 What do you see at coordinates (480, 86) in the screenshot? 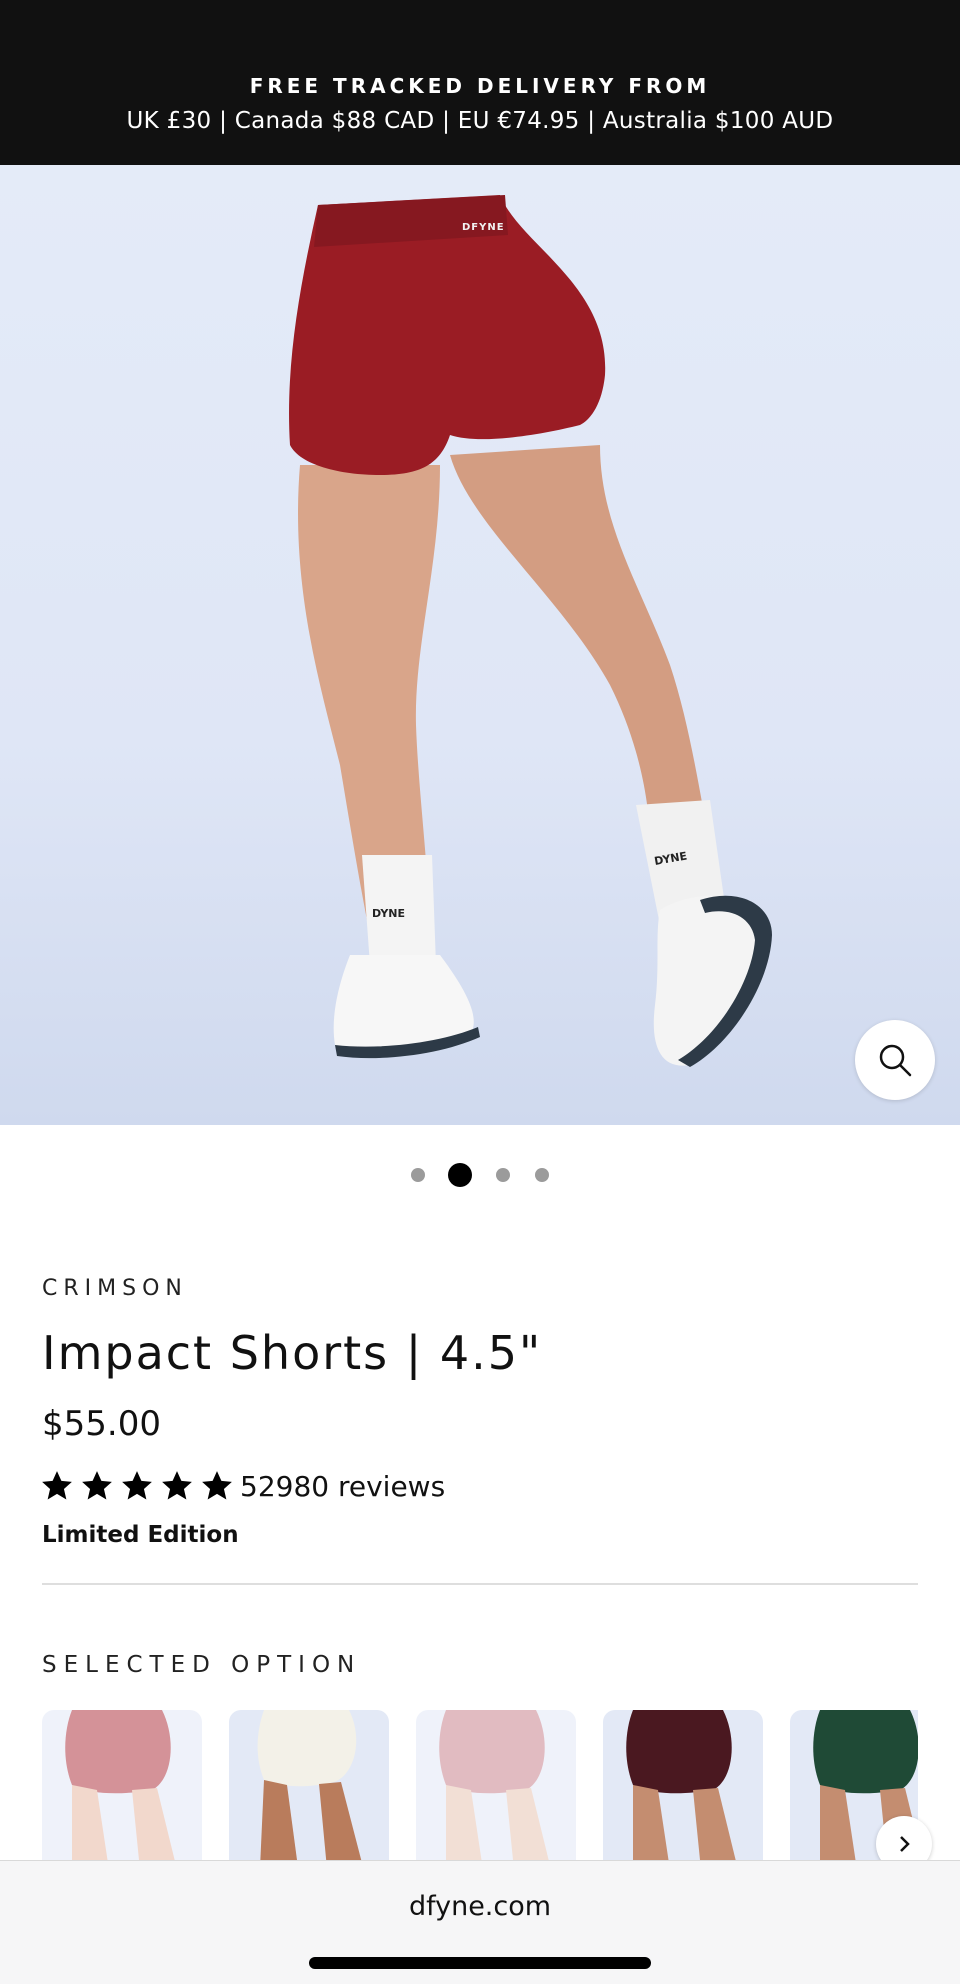
I see `announcement-heading: FREE TRACKED DELIVERY FROM` at bounding box center [480, 86].